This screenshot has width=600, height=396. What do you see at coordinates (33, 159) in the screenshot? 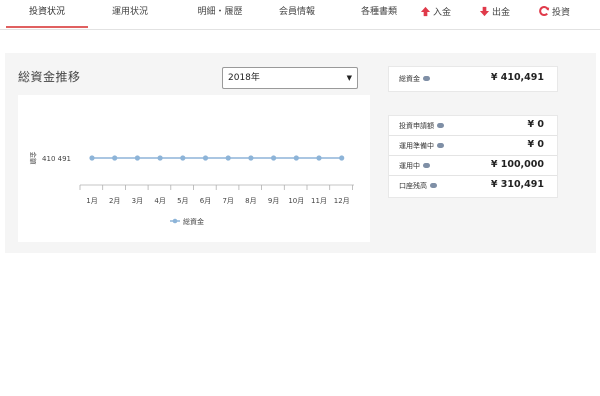
I see `y-axis-label: 金額` at bounding box center [33, 159].